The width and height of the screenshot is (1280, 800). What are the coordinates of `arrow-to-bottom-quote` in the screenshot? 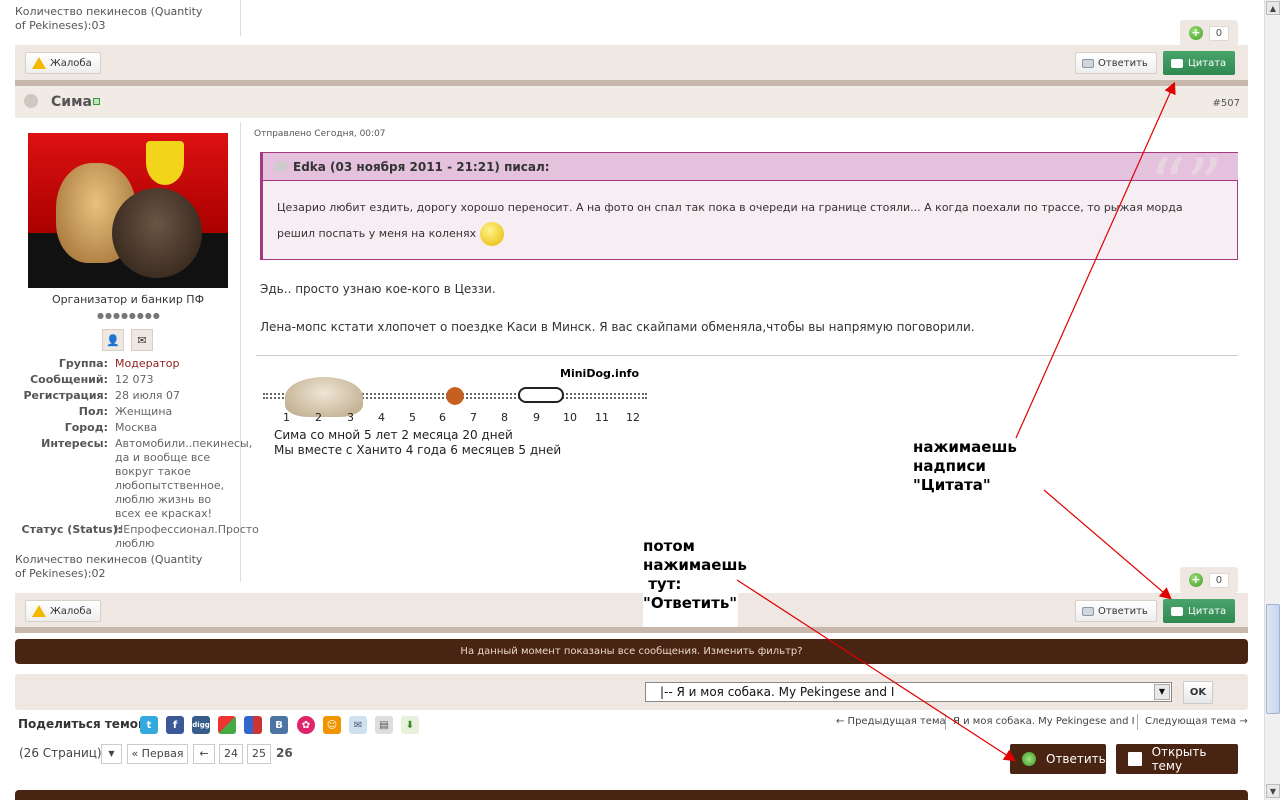 It's located at (1107, 544).